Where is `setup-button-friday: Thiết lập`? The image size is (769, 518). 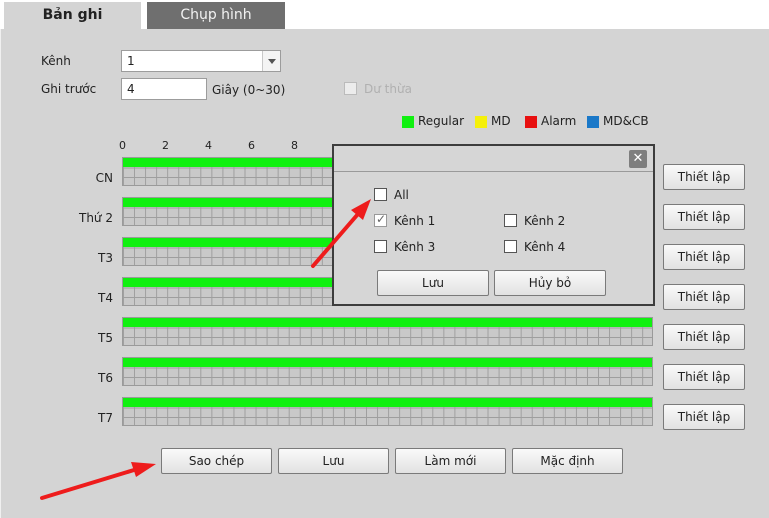 setup-button-friday: Thiết lập is located at coordinates (704, 377).